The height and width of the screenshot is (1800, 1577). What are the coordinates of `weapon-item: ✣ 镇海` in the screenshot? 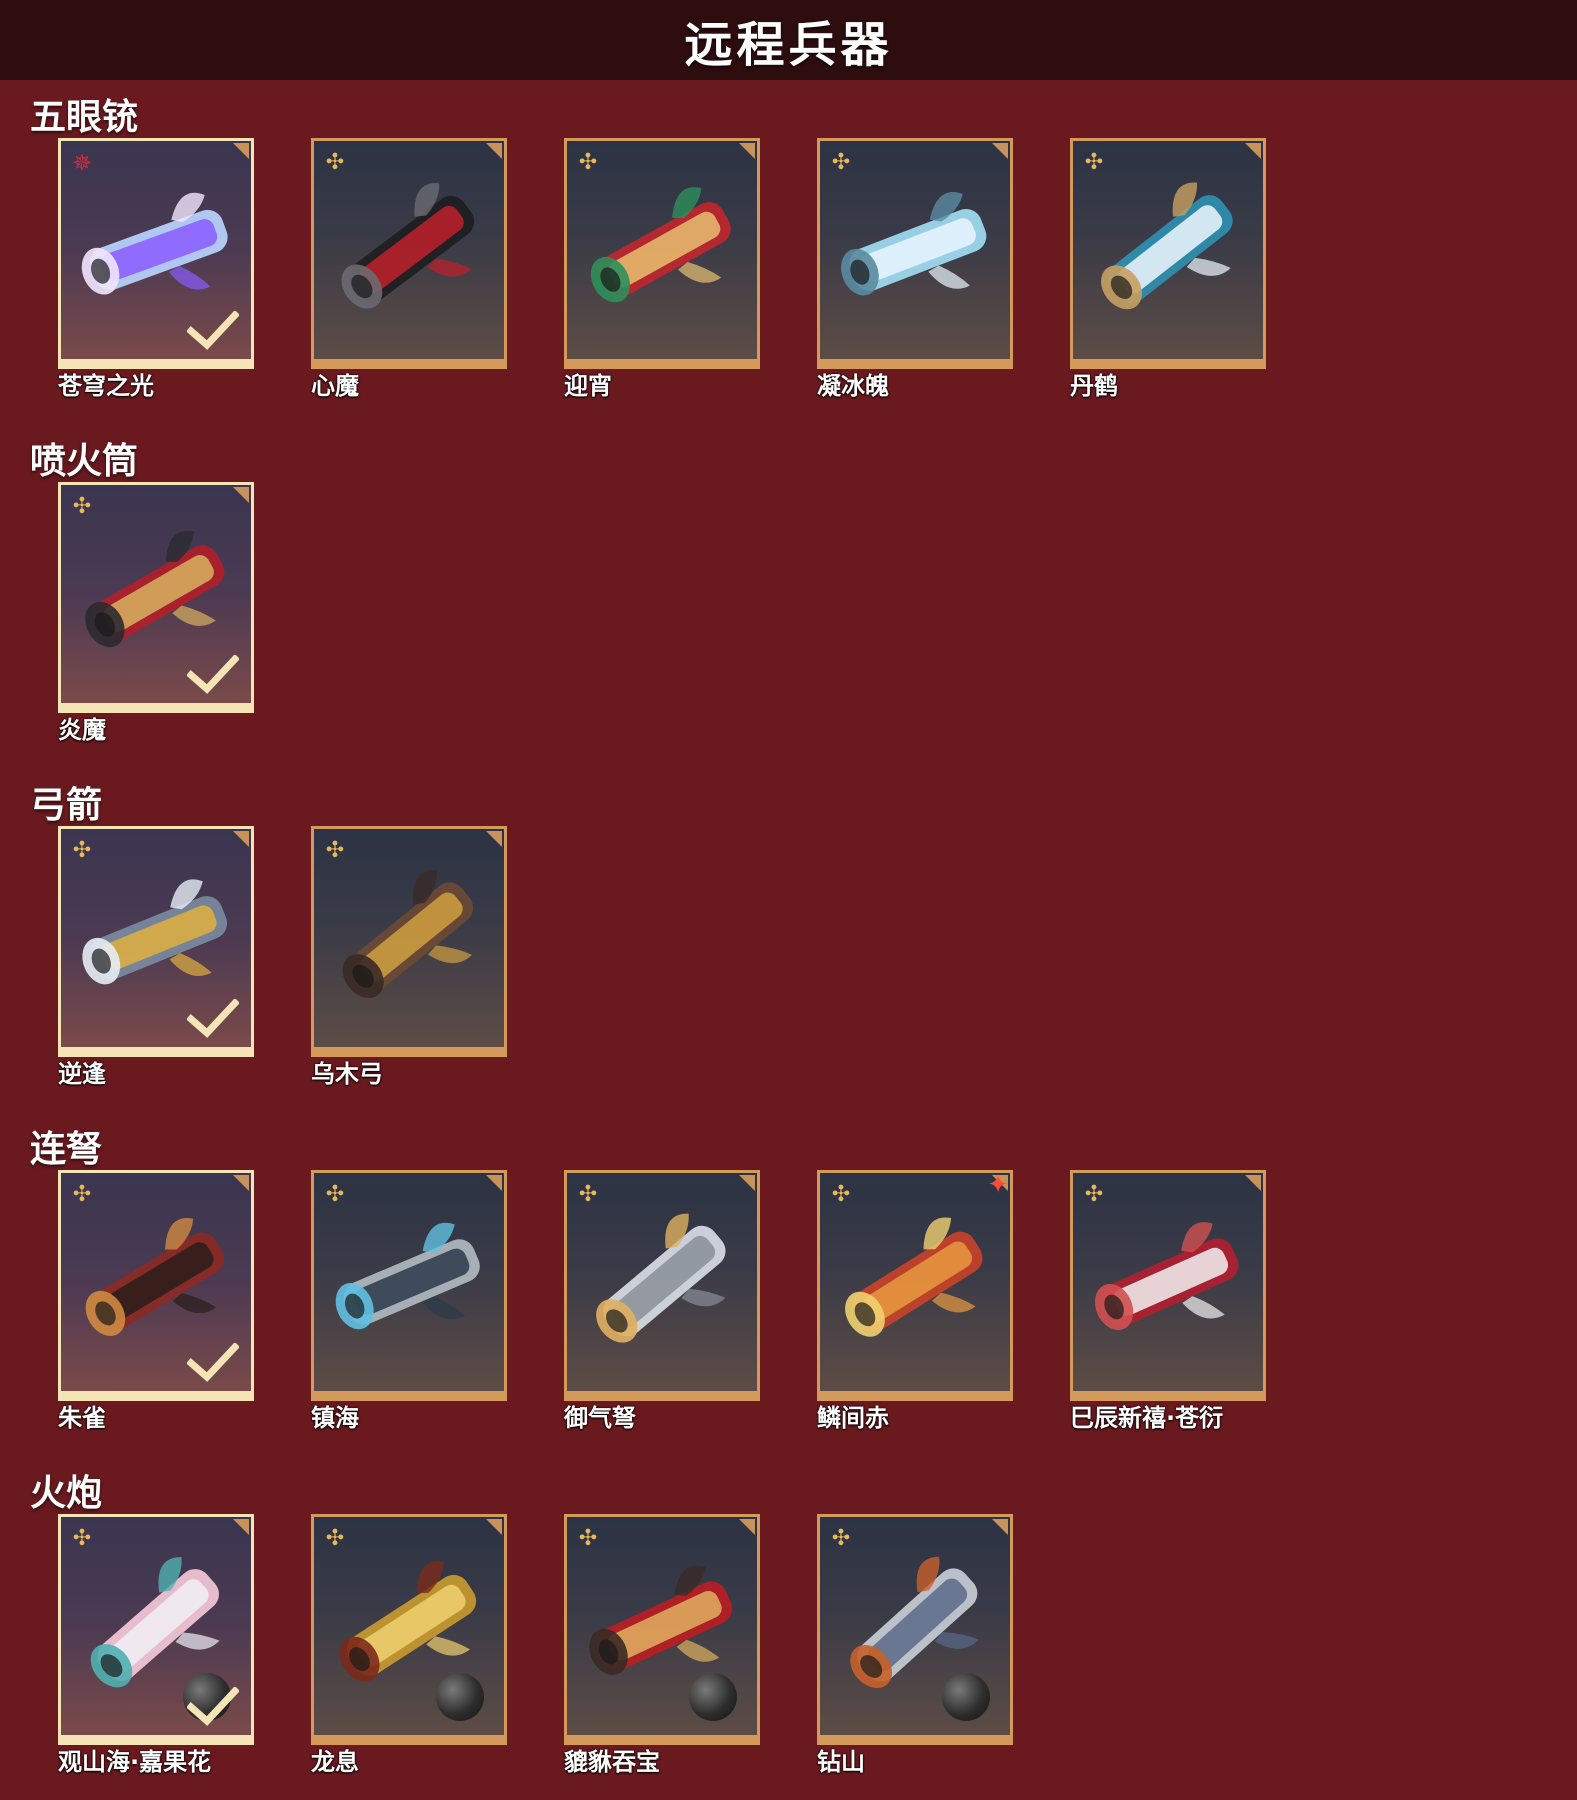 It's located at (409, 1305).